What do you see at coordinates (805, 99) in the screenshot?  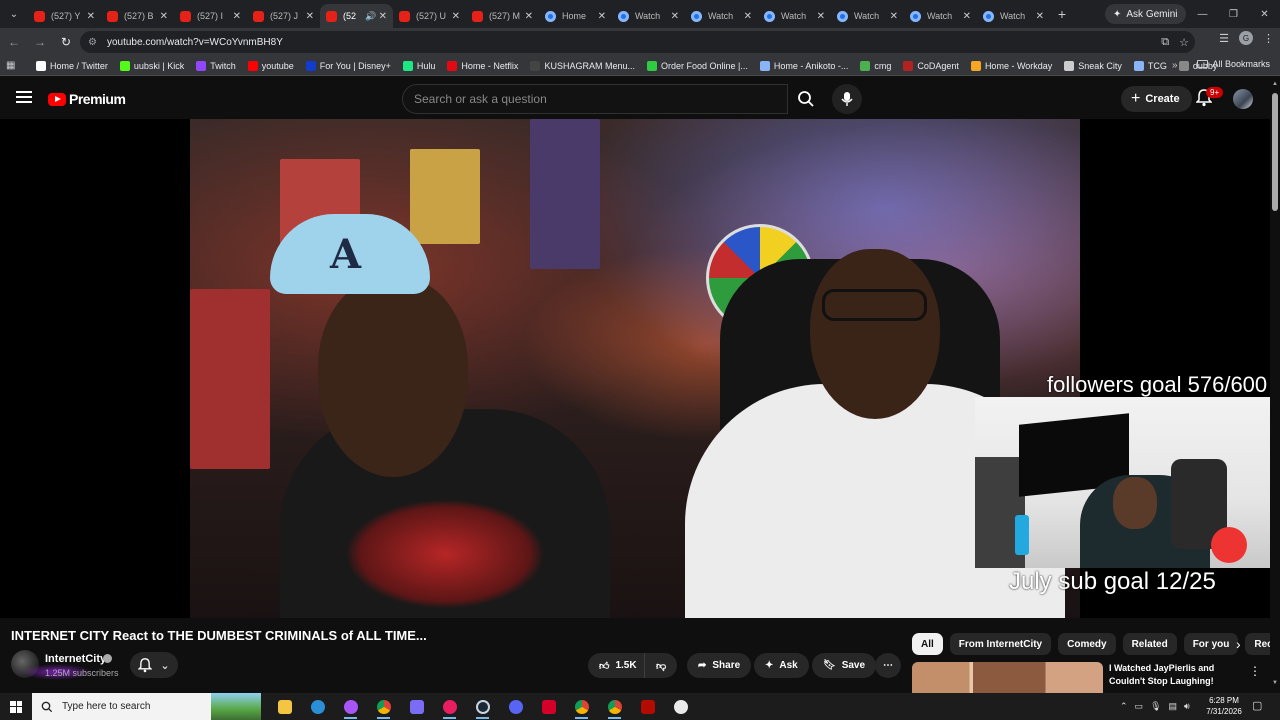 I see `search-button` at bounding box center [805, 99].